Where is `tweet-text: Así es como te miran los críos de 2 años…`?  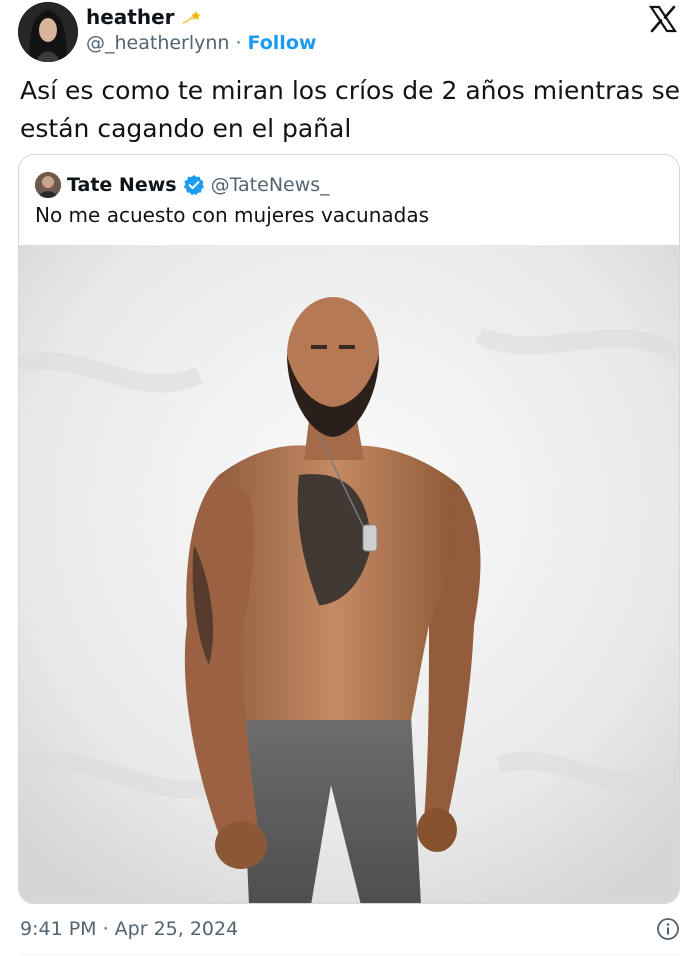 tweet-text: Así es como te miran los críos de 2 años… is located at coordinates (350, 109).